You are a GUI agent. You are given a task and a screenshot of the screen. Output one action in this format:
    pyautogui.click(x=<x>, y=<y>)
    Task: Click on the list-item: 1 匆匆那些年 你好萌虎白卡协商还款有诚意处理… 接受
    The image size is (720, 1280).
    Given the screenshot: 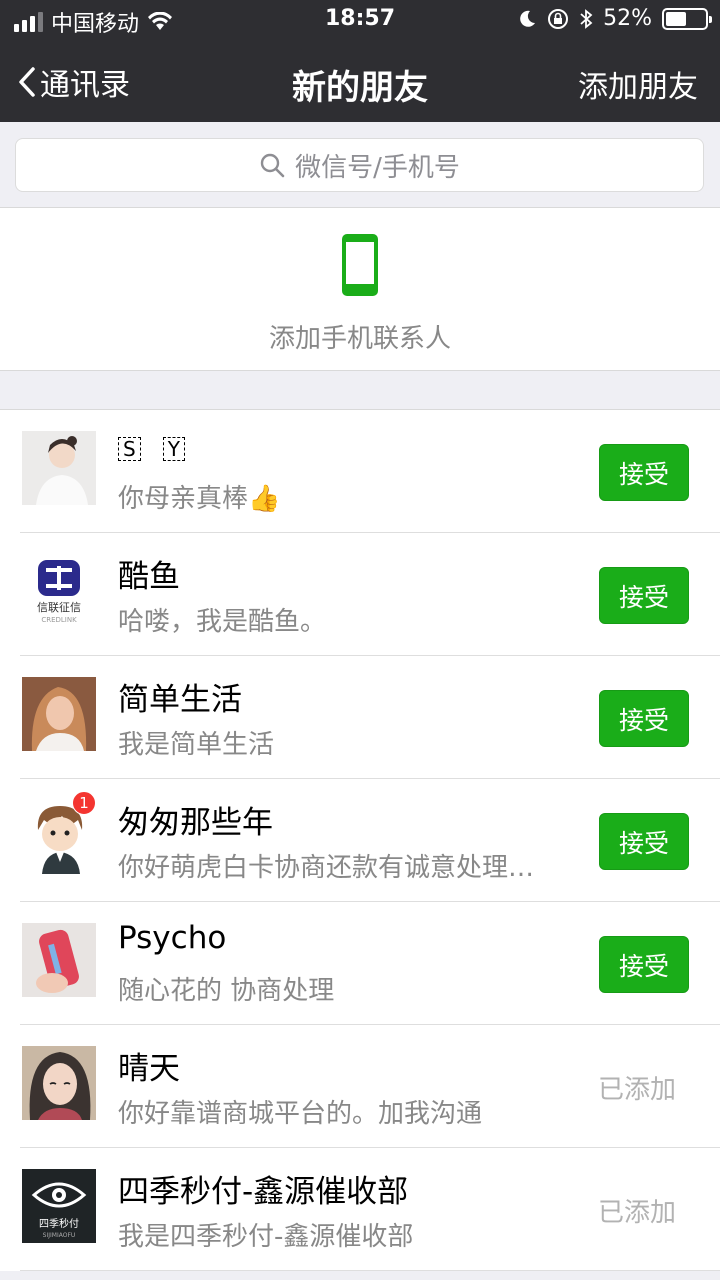 What is the action you would take?
    pyautogui.click(x=360, y=840)
    